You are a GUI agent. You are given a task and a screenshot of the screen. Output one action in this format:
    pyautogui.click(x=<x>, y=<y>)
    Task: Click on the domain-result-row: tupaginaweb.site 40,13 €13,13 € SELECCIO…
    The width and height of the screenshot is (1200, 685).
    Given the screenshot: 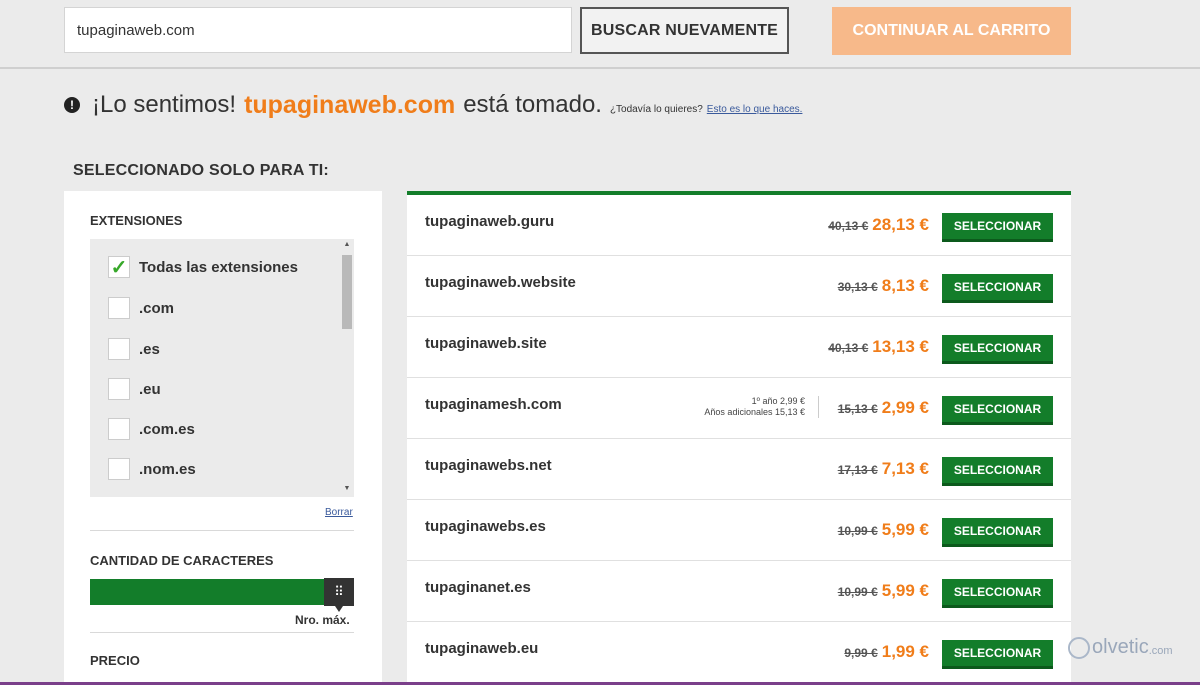 What is the action you would take?
    pyautogui.click(x=739, y=347)
    